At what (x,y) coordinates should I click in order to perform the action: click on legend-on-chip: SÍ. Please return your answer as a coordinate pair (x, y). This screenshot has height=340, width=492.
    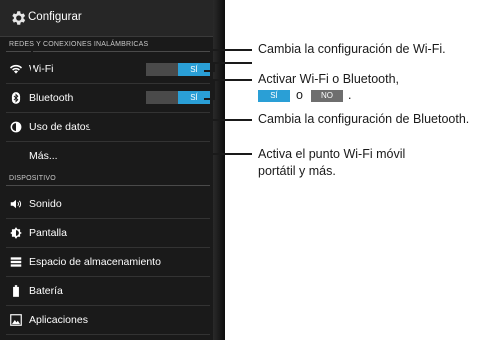
    Looking at the image, I should click on (274, 96).